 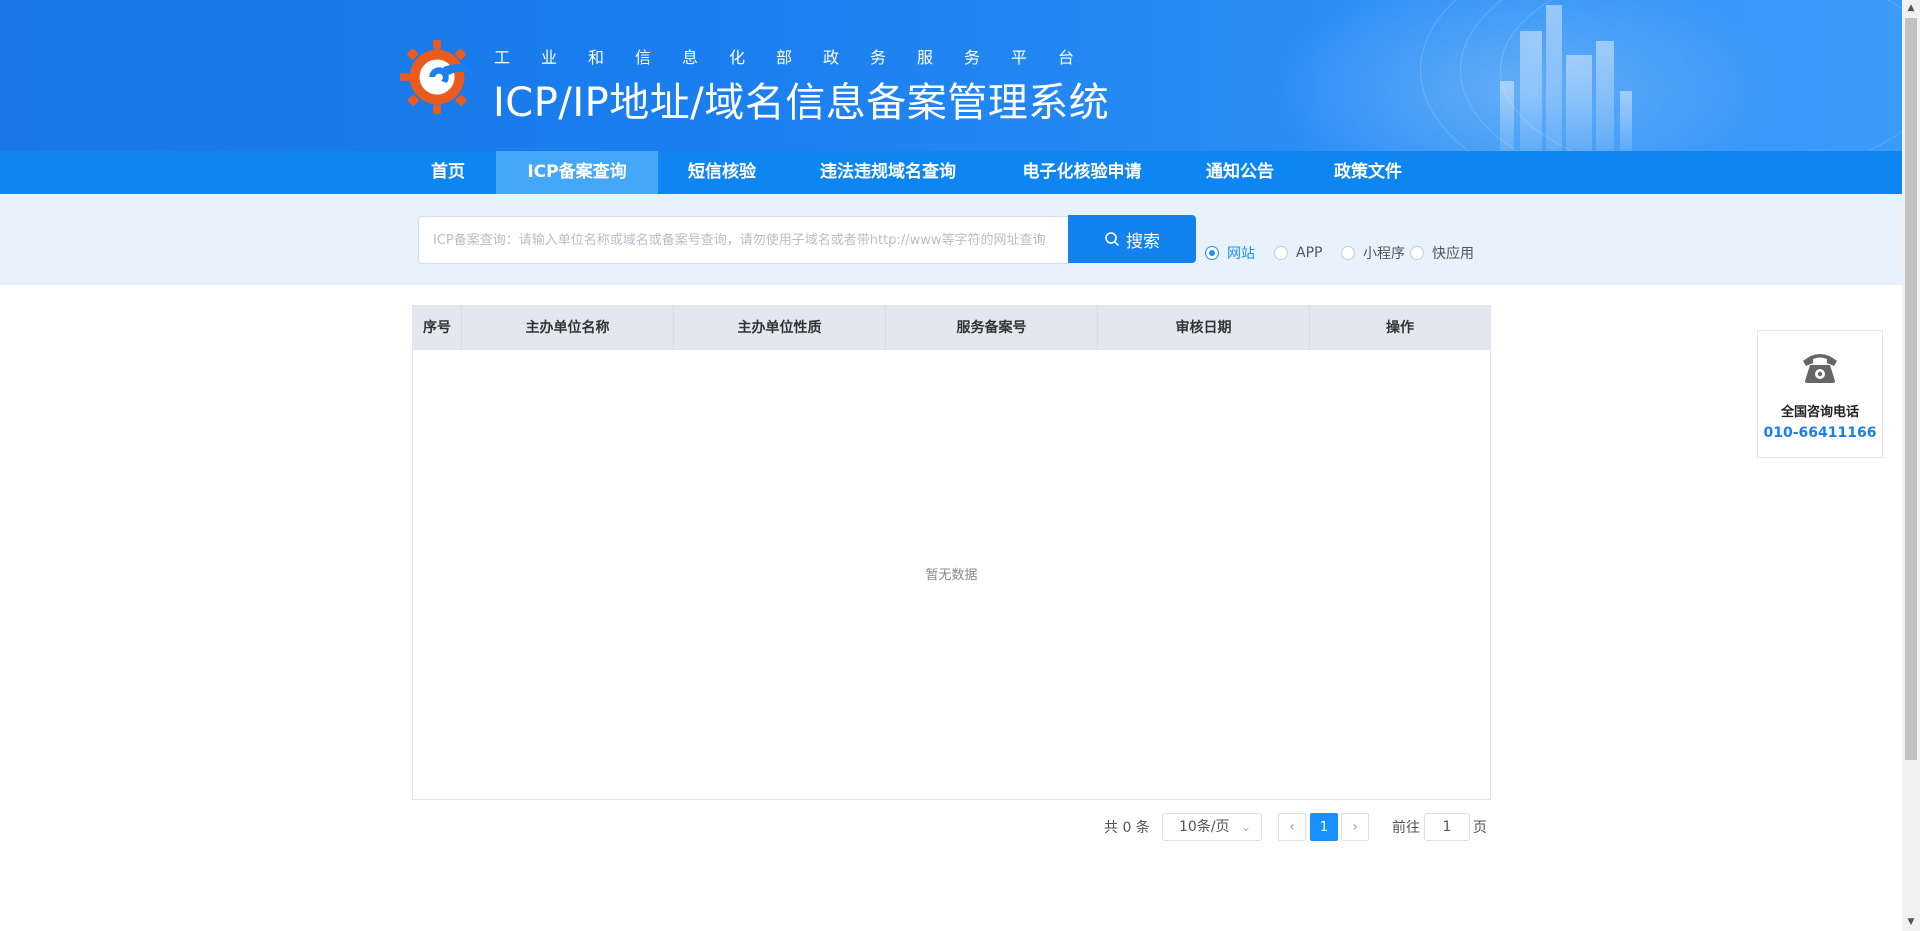 What do you see at coordinates (800, 57) in the screenshot?
I see `header-subtitle: 工业和信息化部政务服务平台` at bounding box center [800, 57].